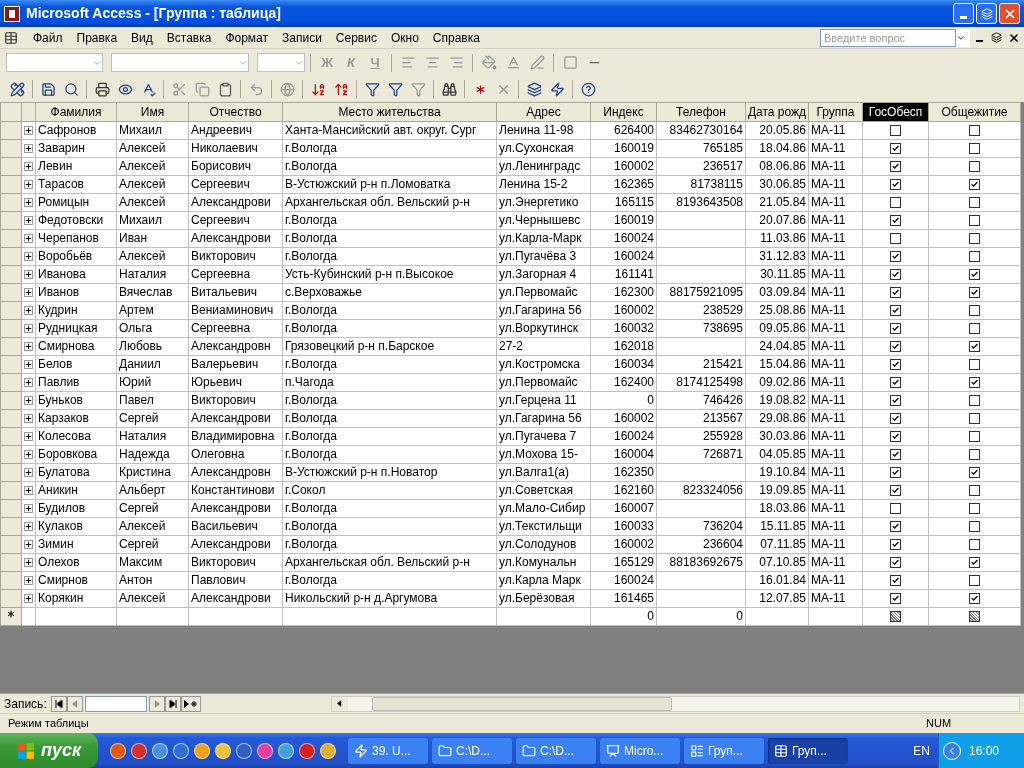 The image size is (1024, 768). Describe the element at coordinates (142, 37) in the screenshot. I see `menu-item: Вид` at that location.